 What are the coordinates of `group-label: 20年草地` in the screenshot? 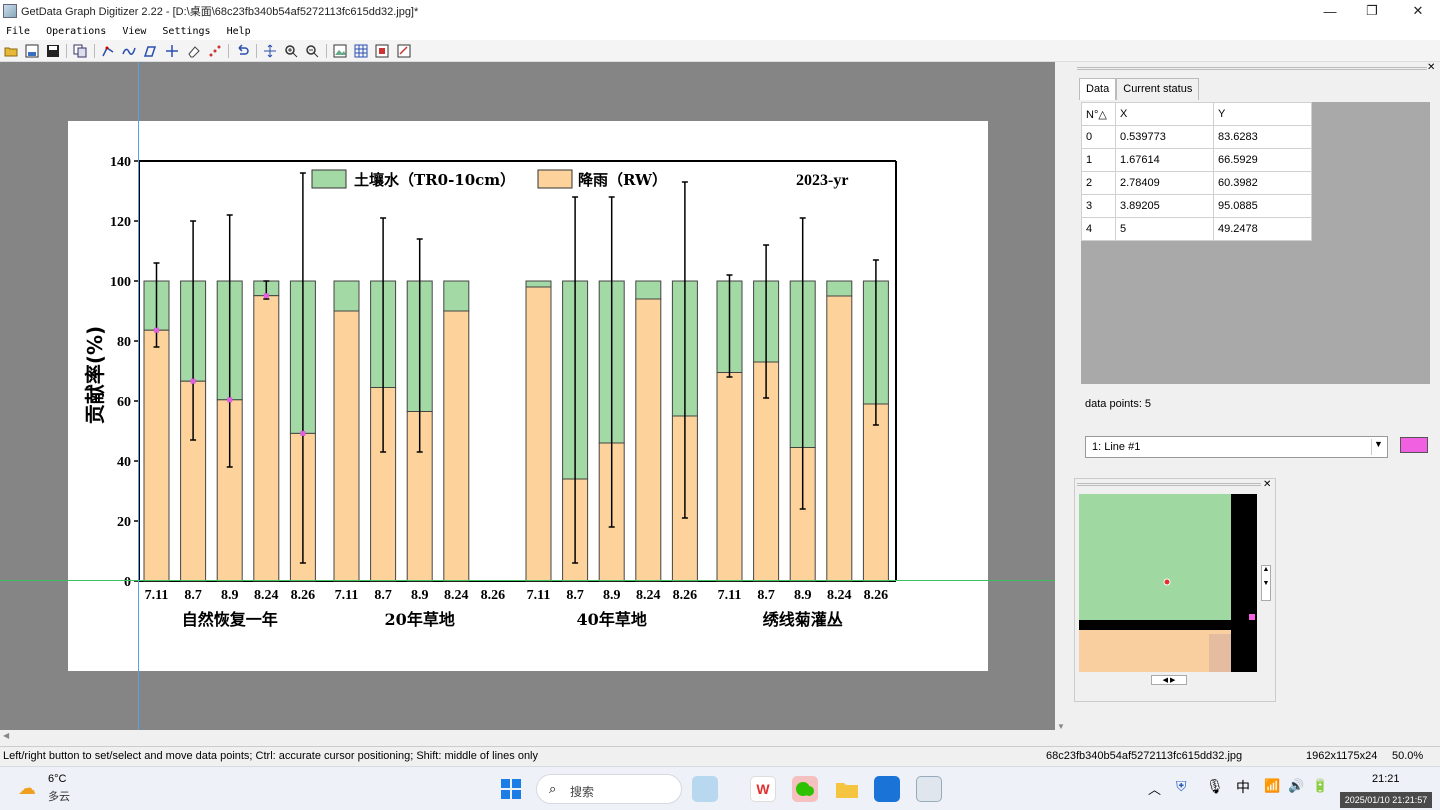 It's located at (420, 619).